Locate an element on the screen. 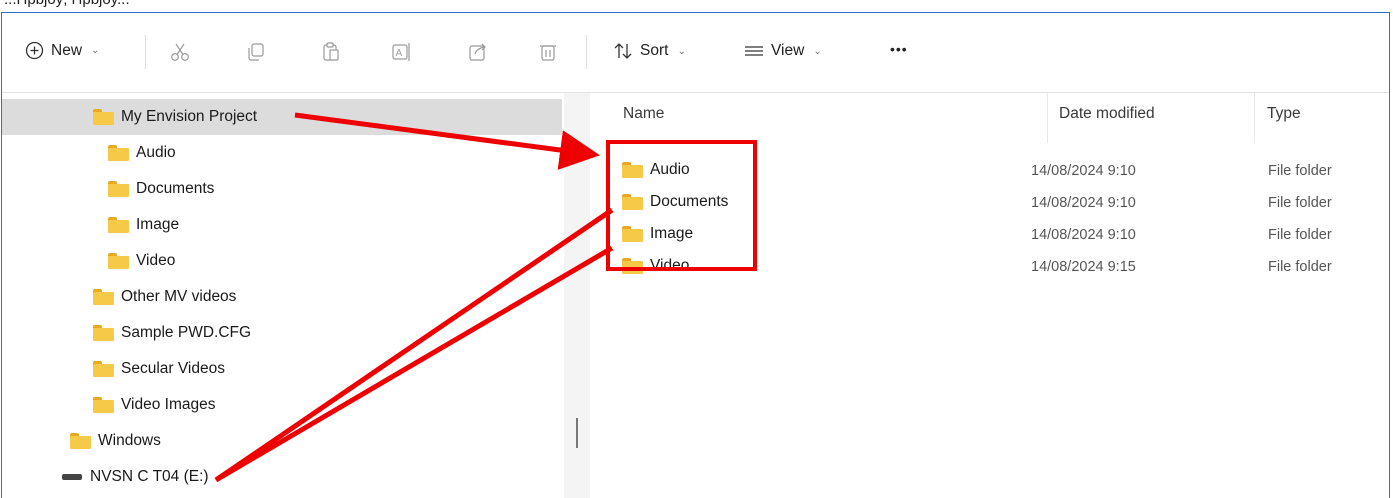 This screenshot has width=1393, height=498. nav-item-video: Video is located at coordinates (282, 261).